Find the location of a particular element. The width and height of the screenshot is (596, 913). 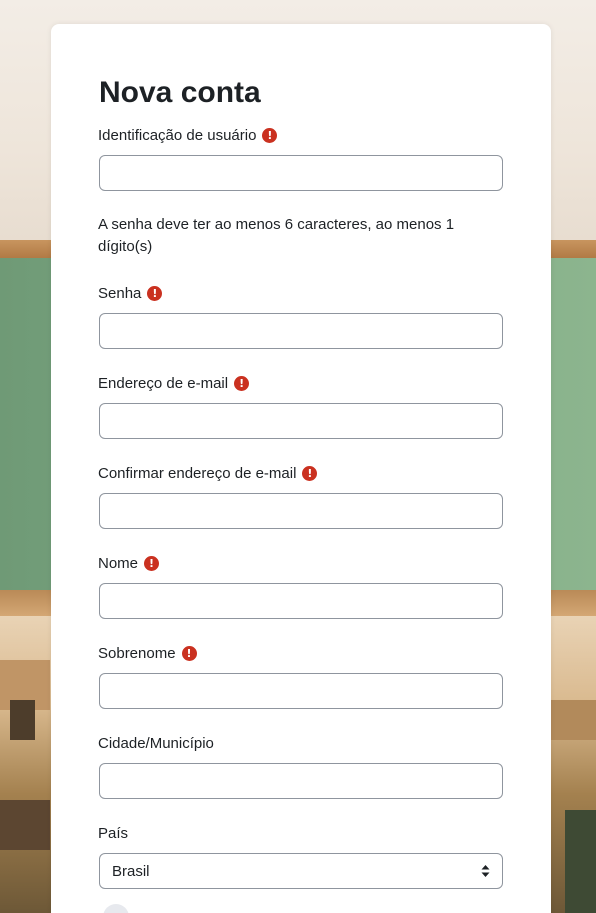

last-name-input is located at coordinates (301, 691).